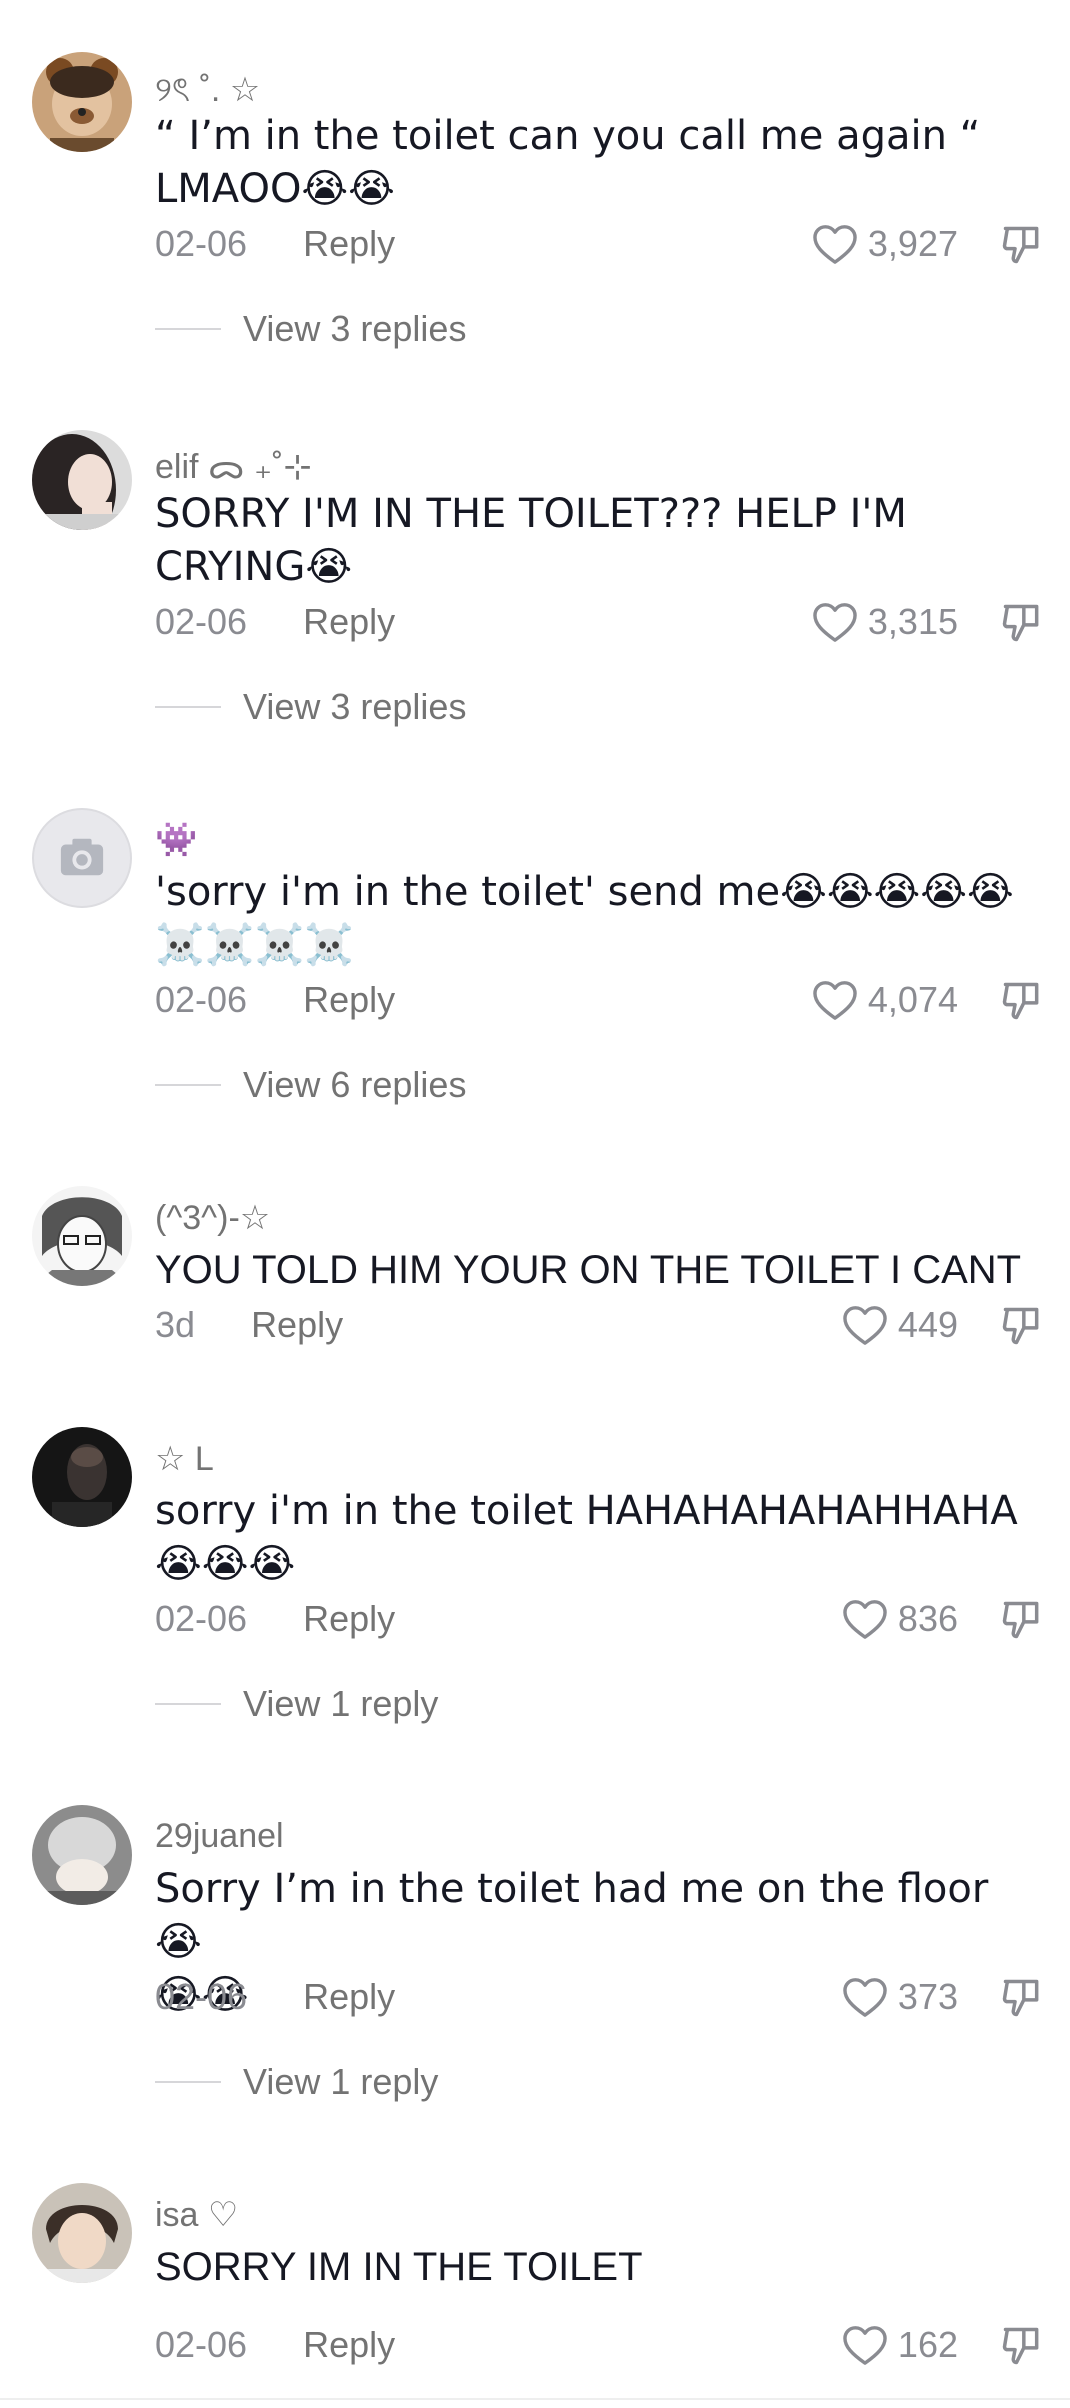  What do you see at coordinates (588, 1270) in the screenshot?
I see `comment-text: YOU TOLD HIM YOUR ON THE TOILET I CANT` at bounding box center [588, 1270].